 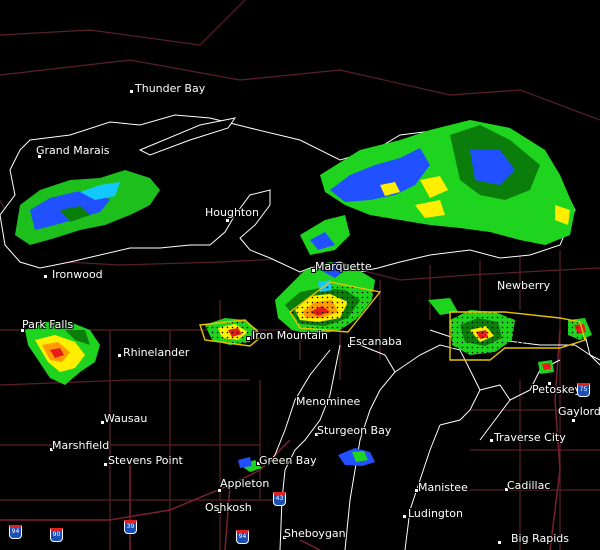 What do you see at coordinates (517, 336) in the screenshot?
I see `warning-polygon-east` at bounding box center [517, 336].